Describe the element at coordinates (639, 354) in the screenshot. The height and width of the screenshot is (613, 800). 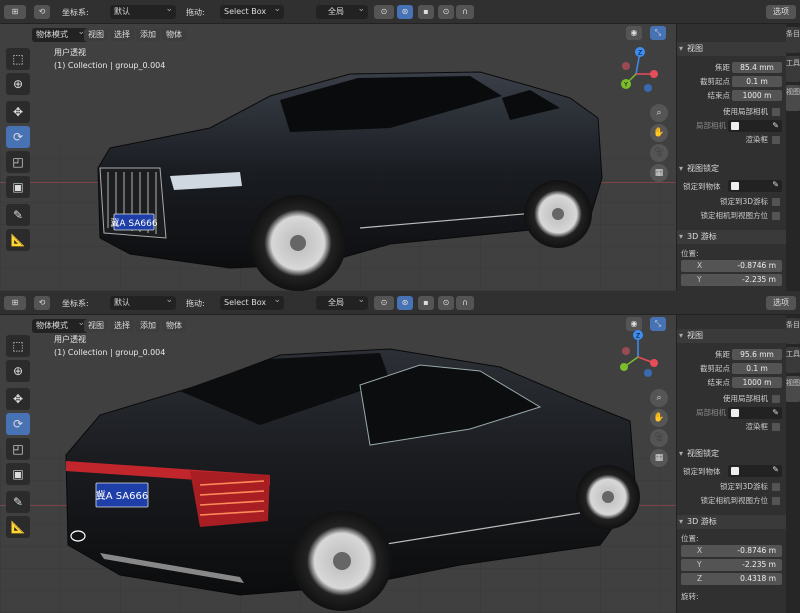
I see `navigation-gizmo: Z` at that location.